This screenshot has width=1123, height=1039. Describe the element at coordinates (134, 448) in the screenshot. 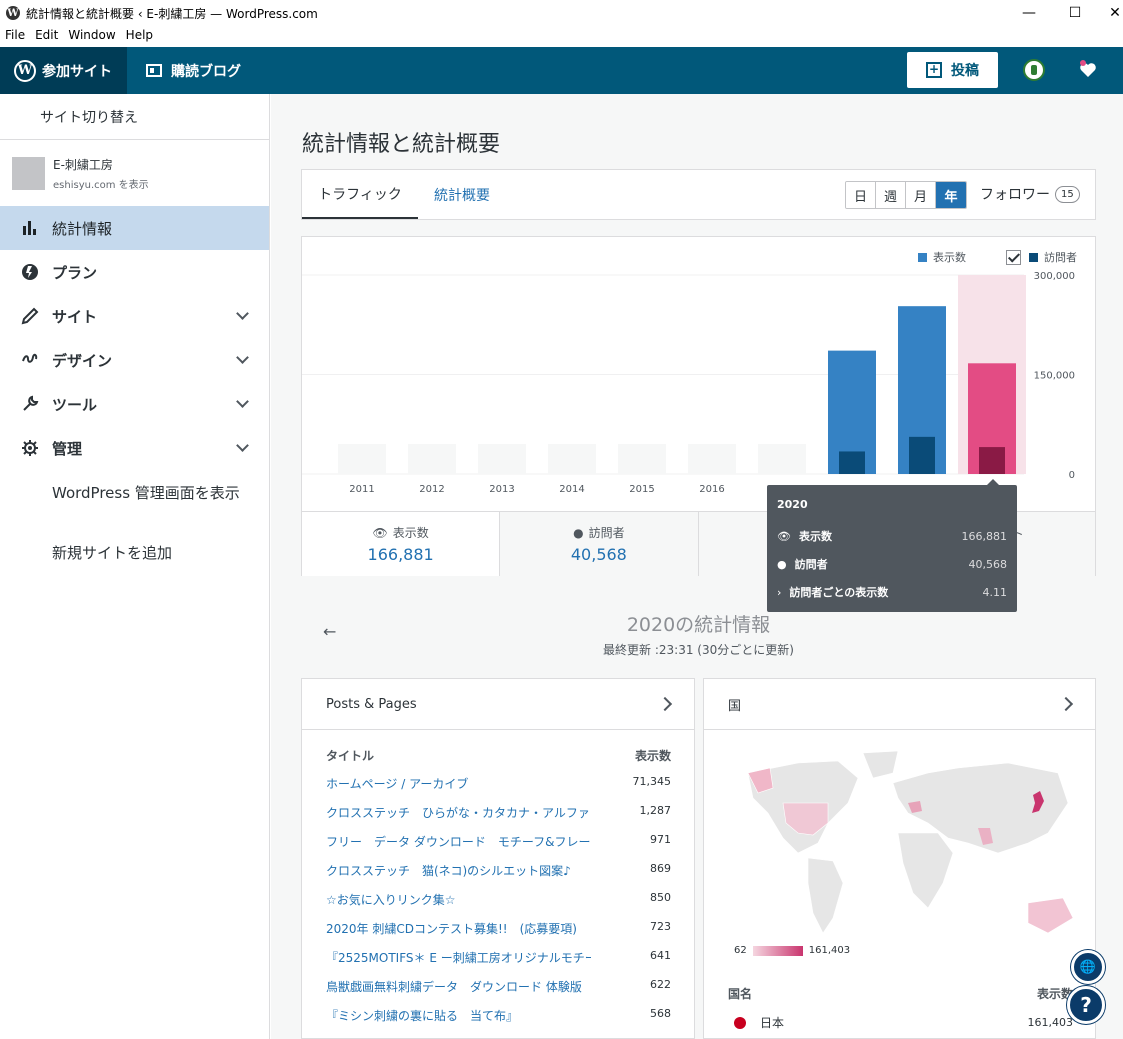

I see `sidebar-item-manage: 管理` at that location.